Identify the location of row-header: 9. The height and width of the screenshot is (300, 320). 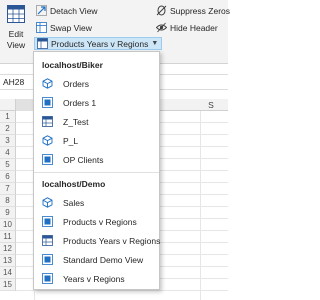
(8, 213).